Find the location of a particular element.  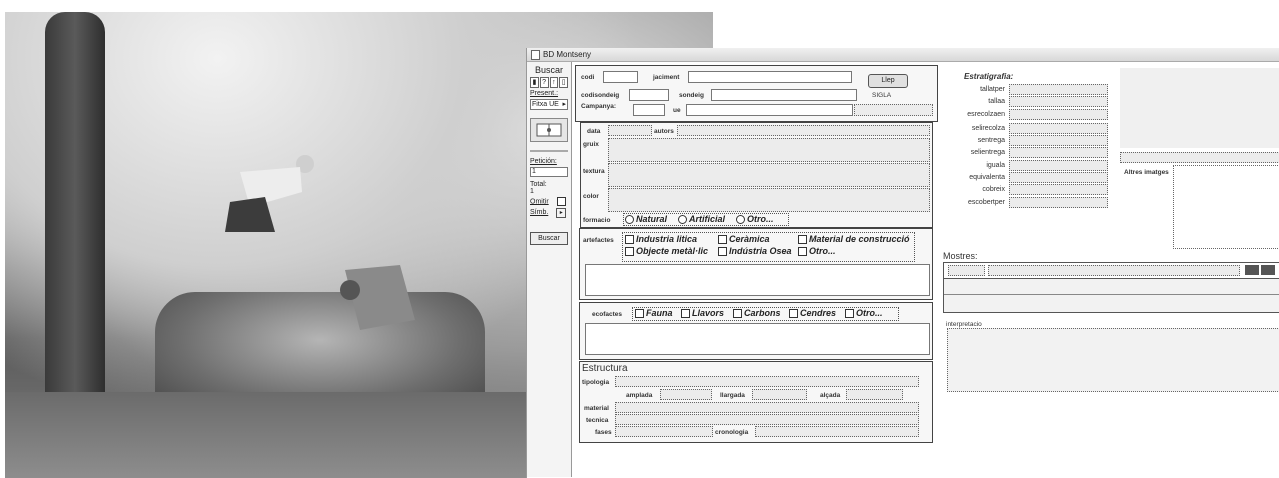

up-arrow-icon: ↑ is located at coordinates (554, 82).